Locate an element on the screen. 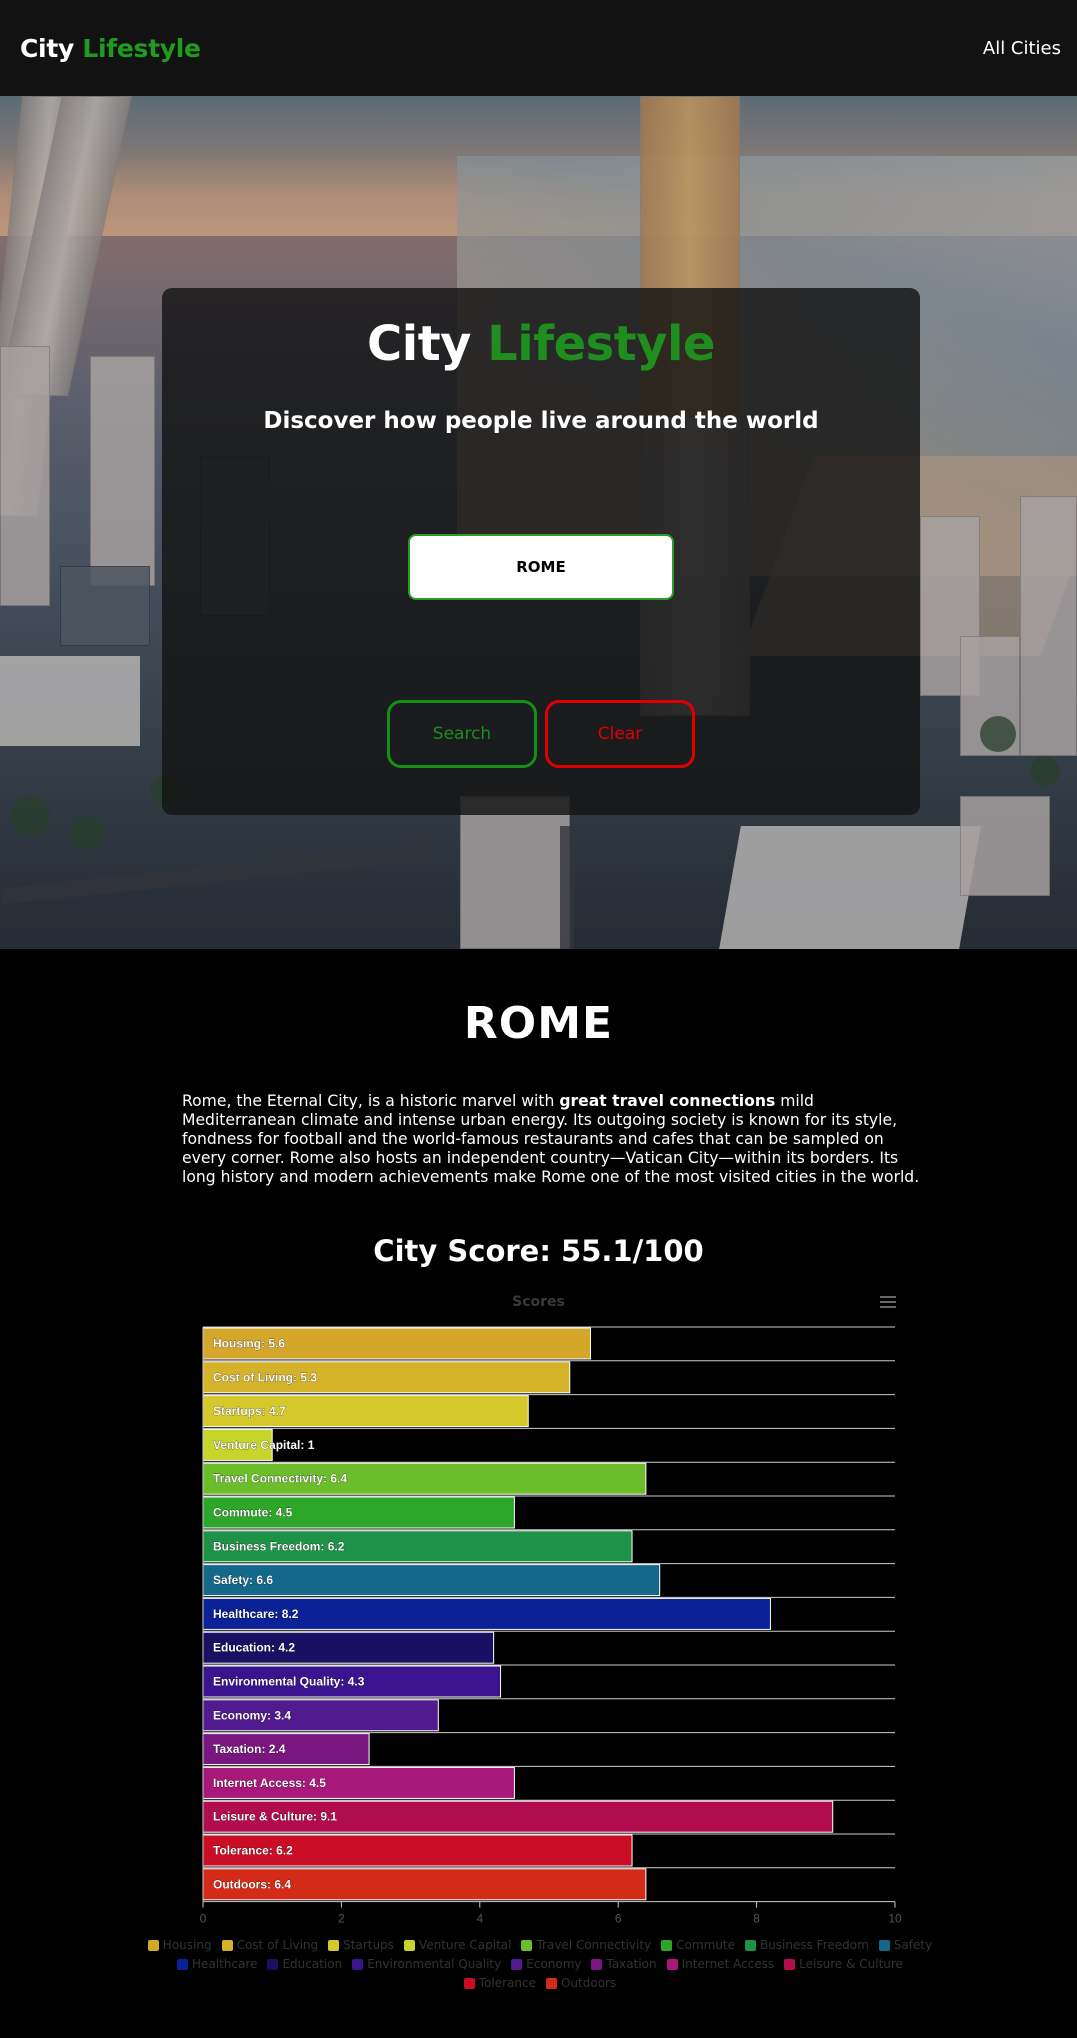  legend-item: Travel Connectivity is located at coordinates (586, 1945).